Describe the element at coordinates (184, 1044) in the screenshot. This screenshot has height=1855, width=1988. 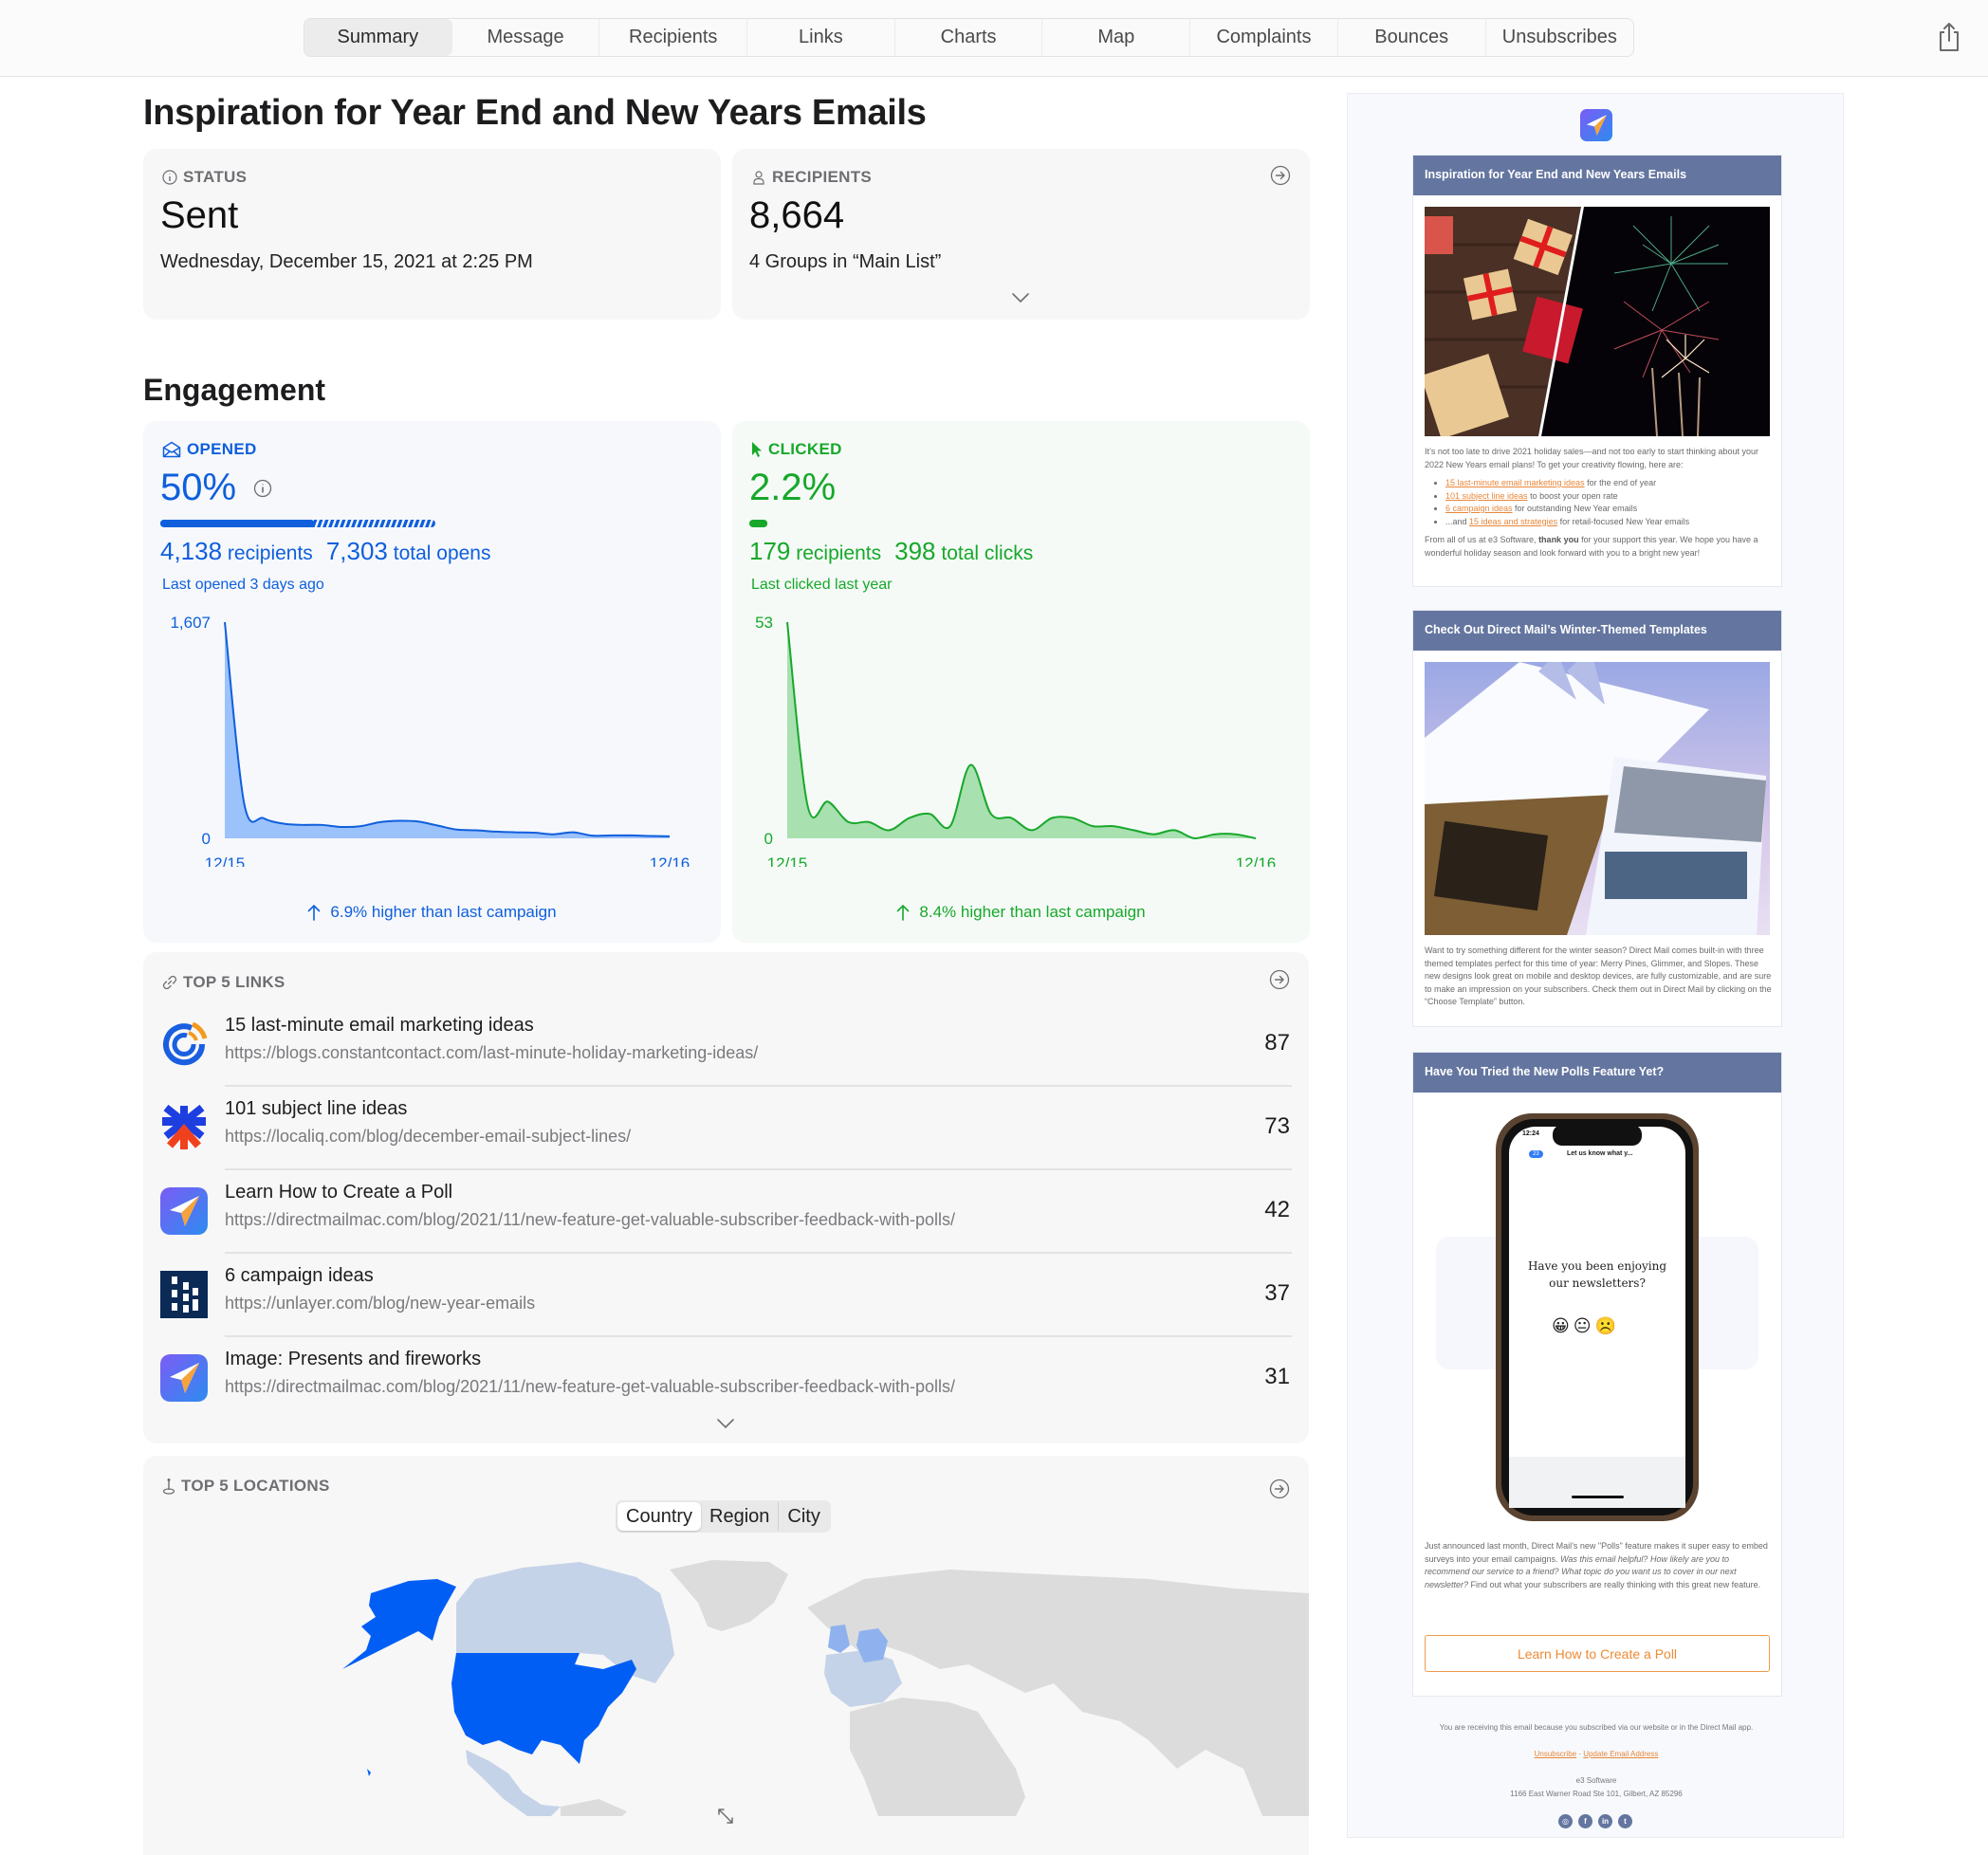
I see `constant-contact-icon` at that location.